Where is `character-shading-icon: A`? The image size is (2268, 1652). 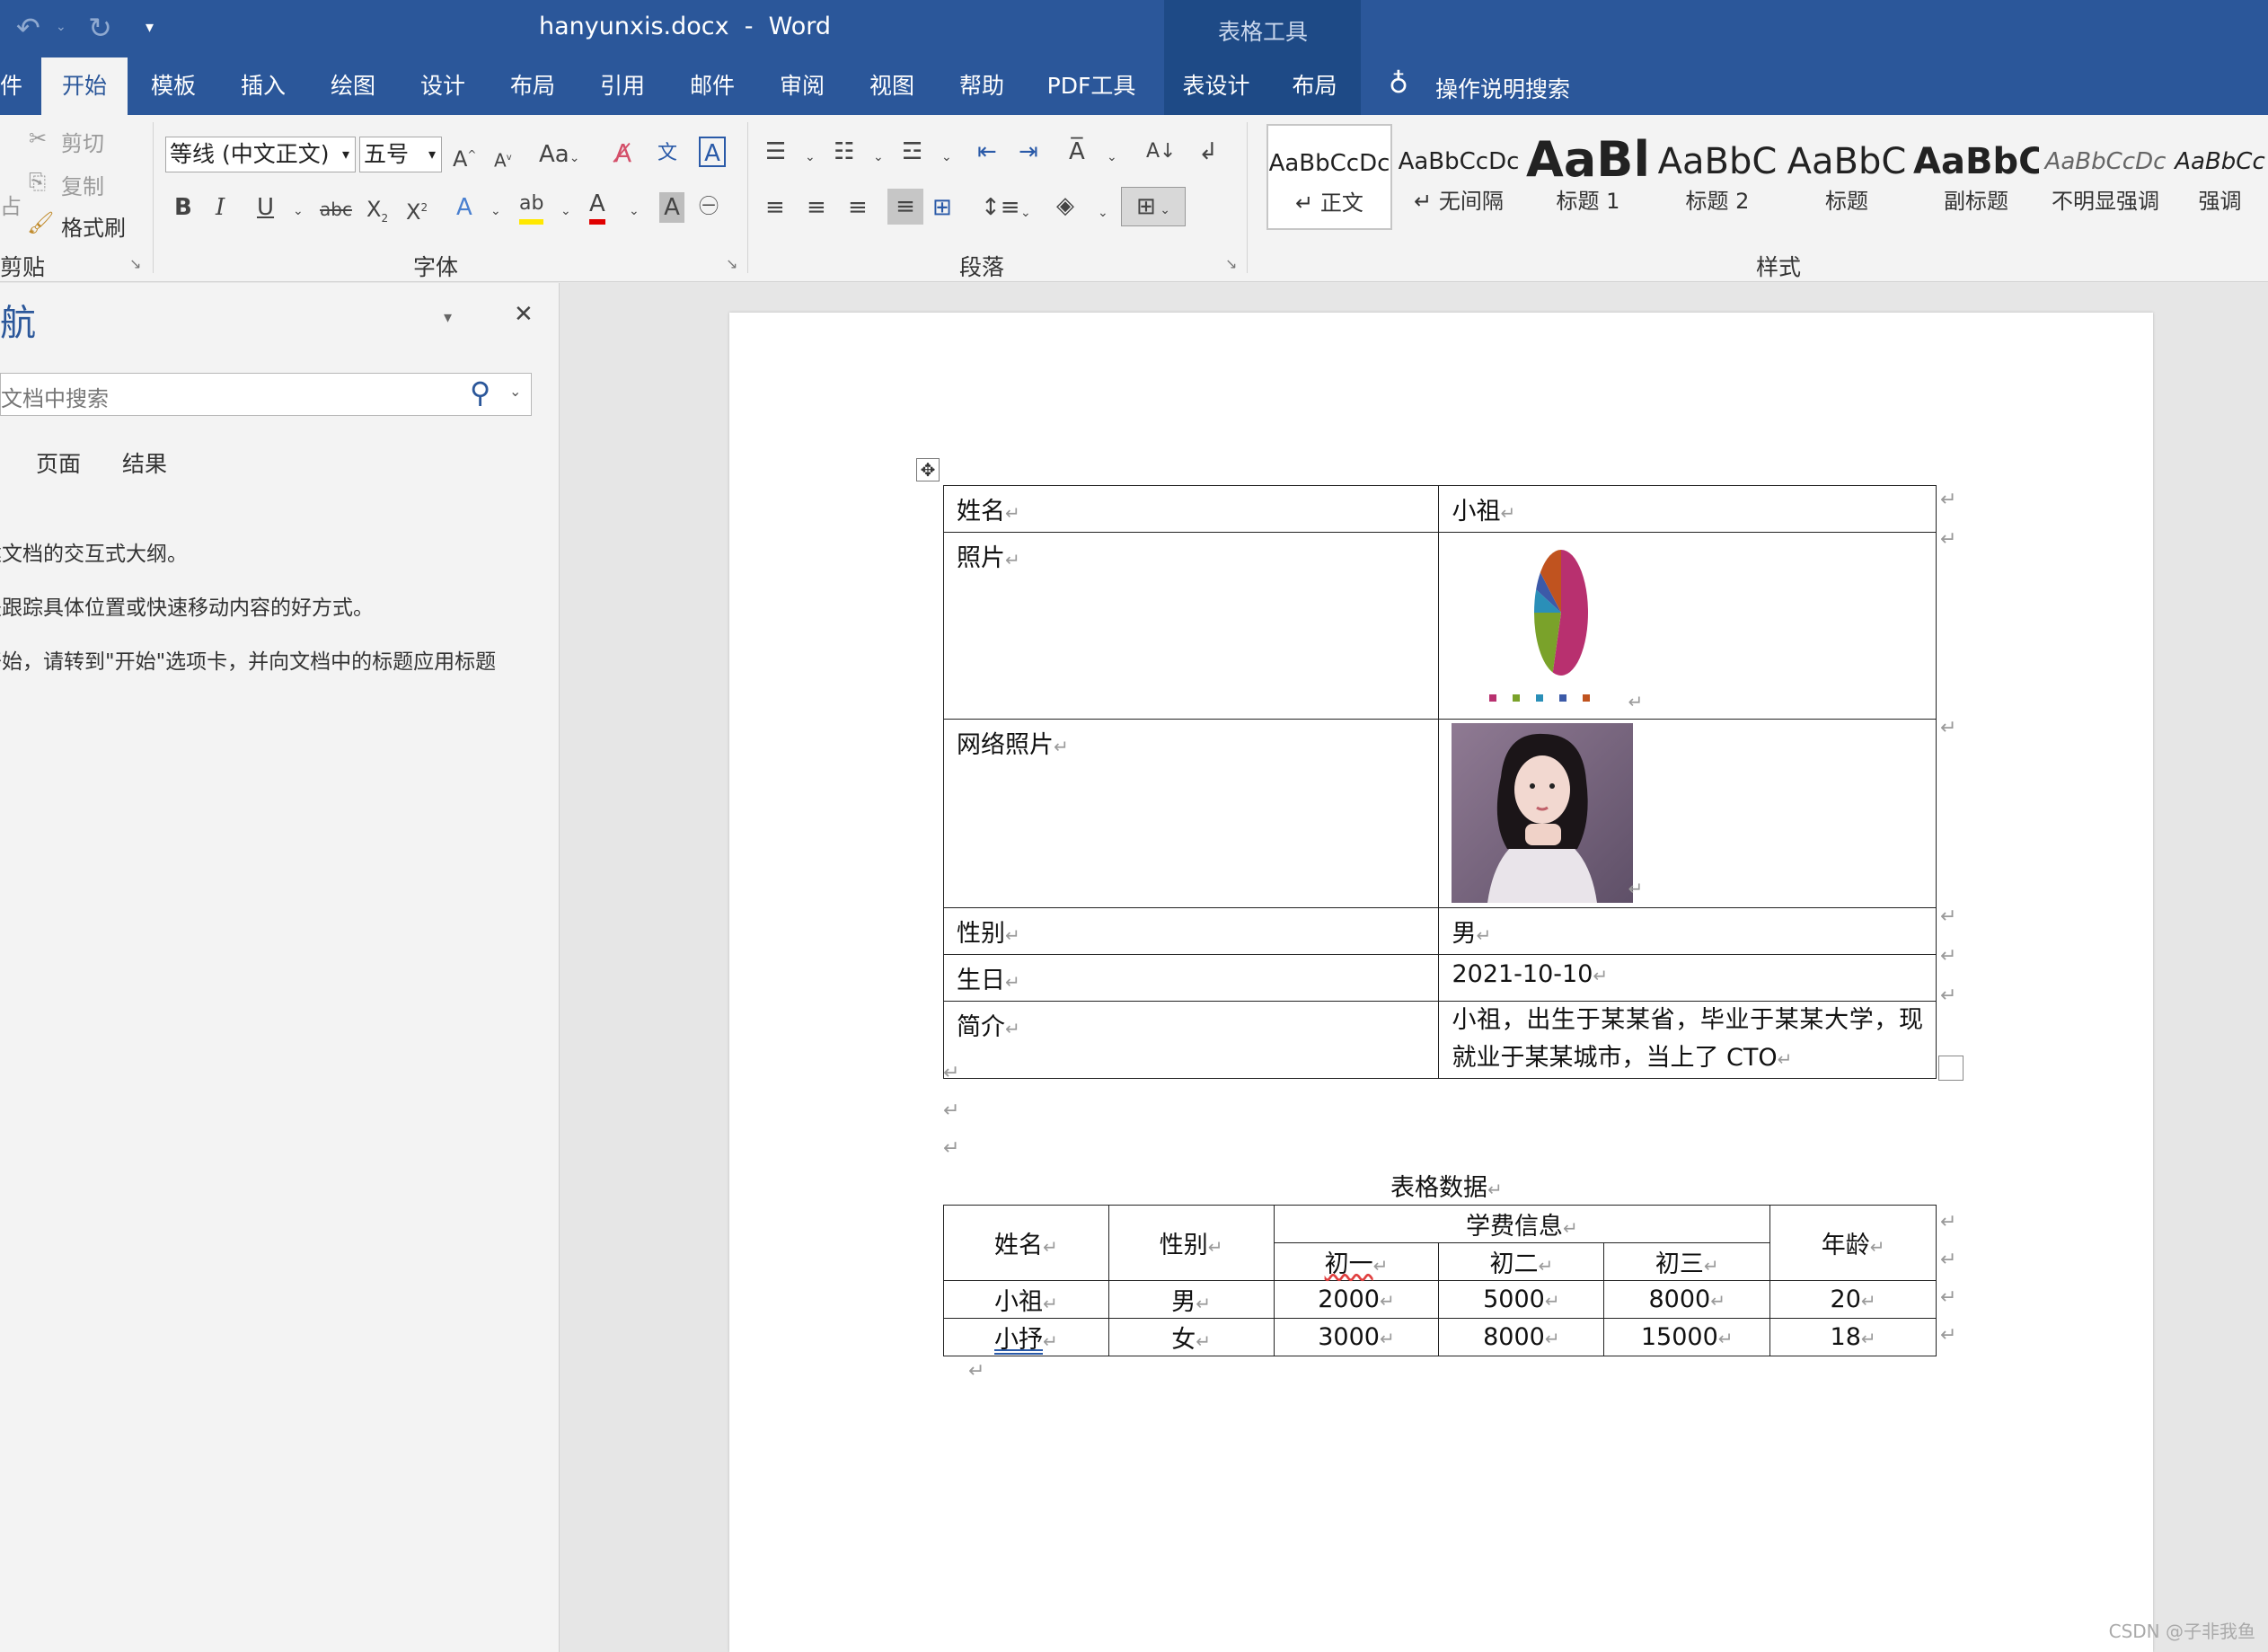 character-shading-icon: A is located at coordinates (672, 207).